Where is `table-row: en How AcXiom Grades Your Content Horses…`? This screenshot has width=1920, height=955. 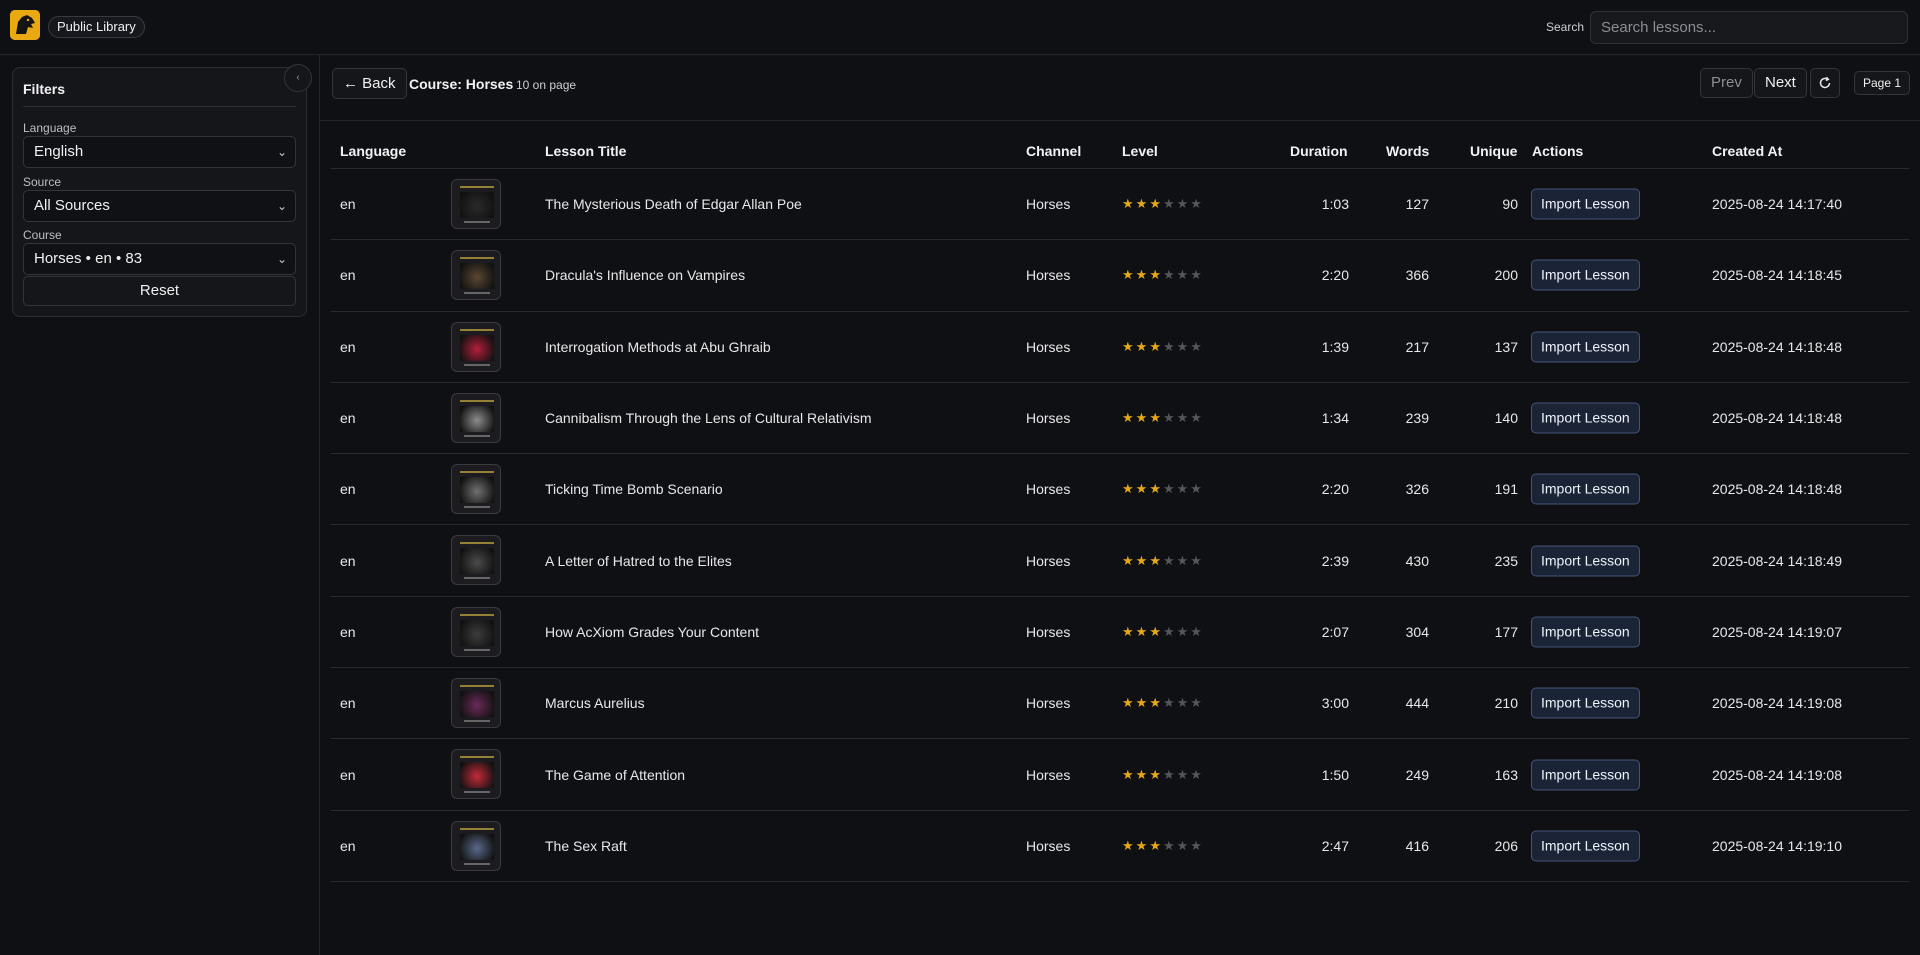 table-row: en How AcXiom Grades Your Content Horses… is located at coordinates (1120, 633).